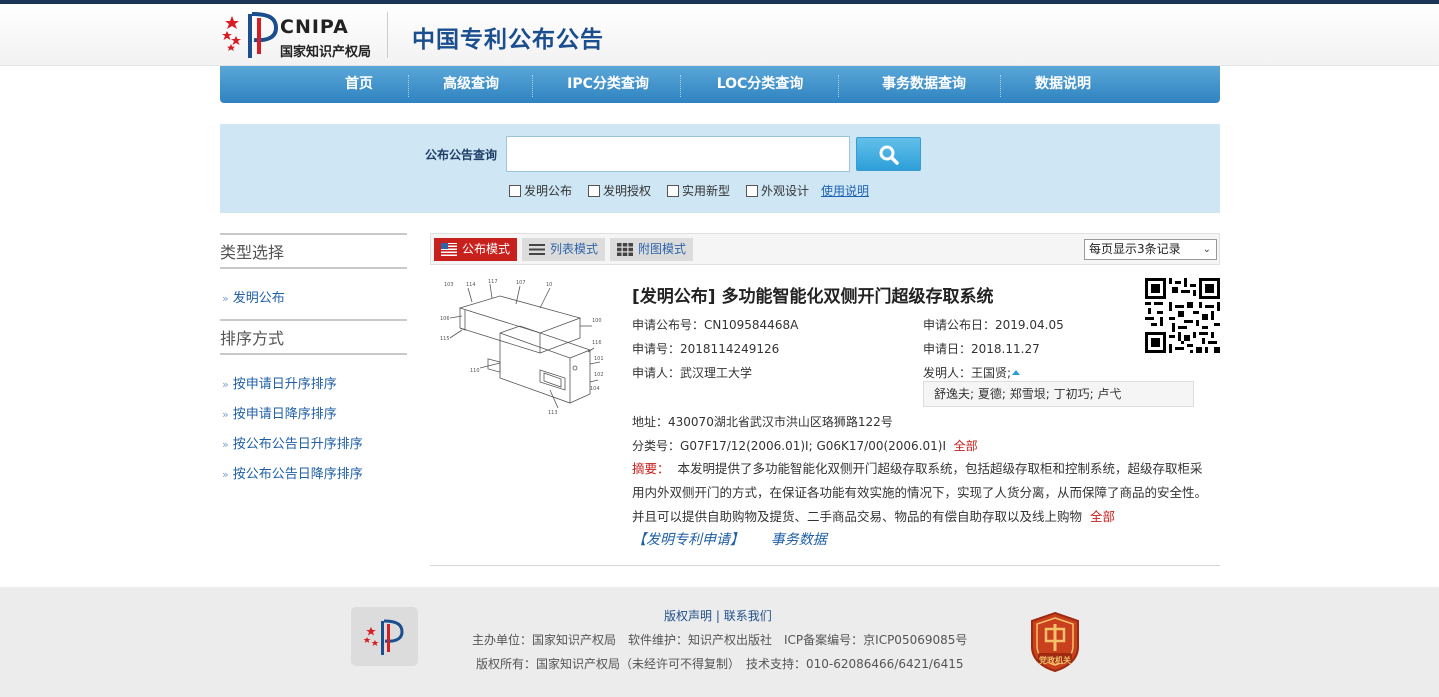 This screenshot has width=1439, height=697. I want to click on sidebar-item-sort-pub-date-desc: » 按公布公告日降序排序, so click(292, 472).